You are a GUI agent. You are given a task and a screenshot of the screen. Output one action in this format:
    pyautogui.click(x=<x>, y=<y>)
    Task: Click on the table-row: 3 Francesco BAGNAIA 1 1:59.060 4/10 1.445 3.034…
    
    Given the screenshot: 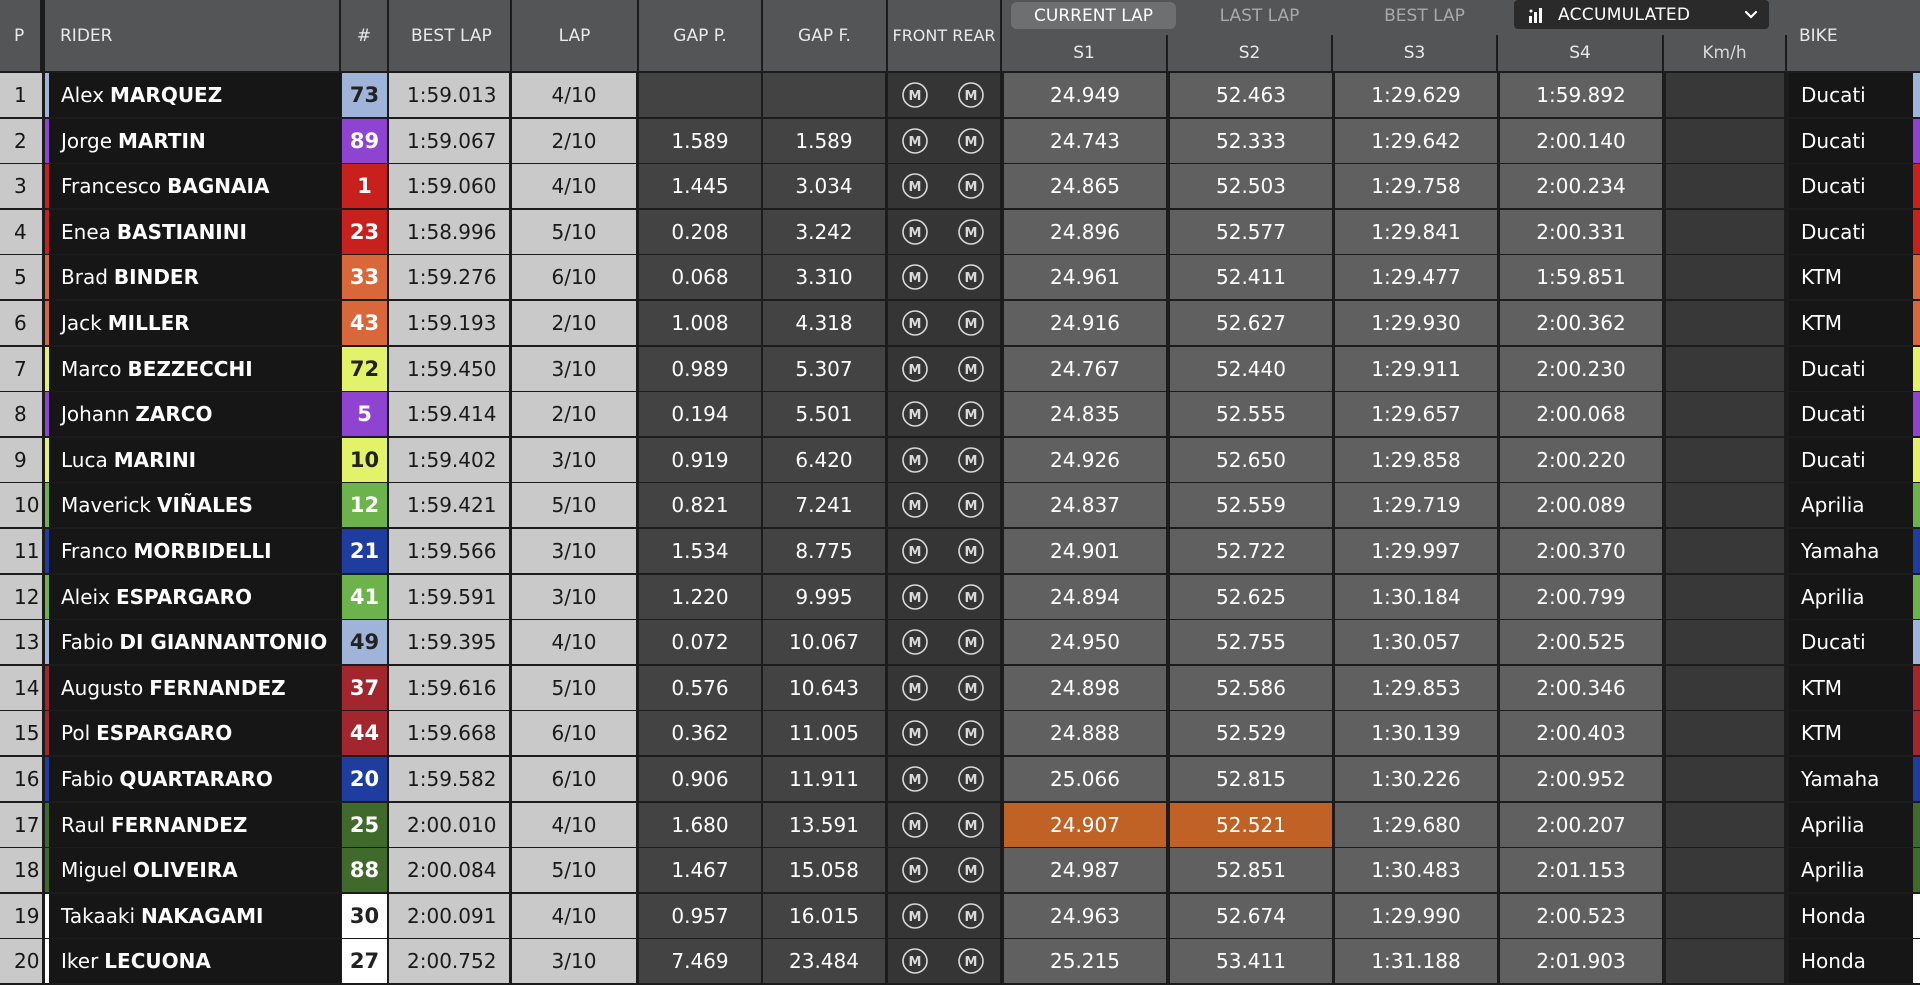 What is the action you would take?
    pyautogui.click(x=960, y=187)
    